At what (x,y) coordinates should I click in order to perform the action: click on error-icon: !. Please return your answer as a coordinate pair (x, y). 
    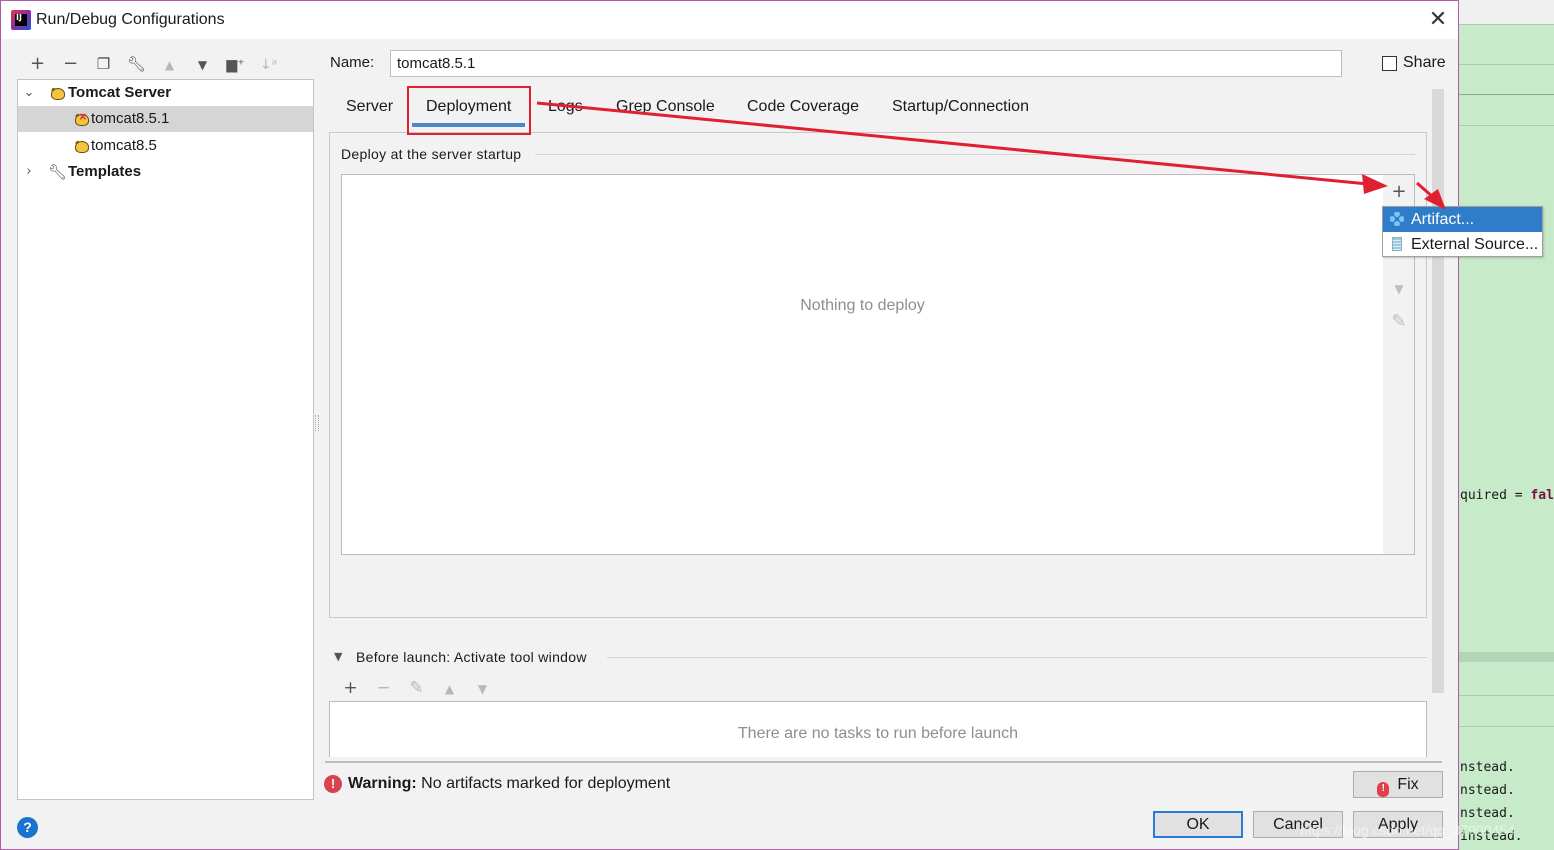
    Looking at the image, I should click on (333, 784).